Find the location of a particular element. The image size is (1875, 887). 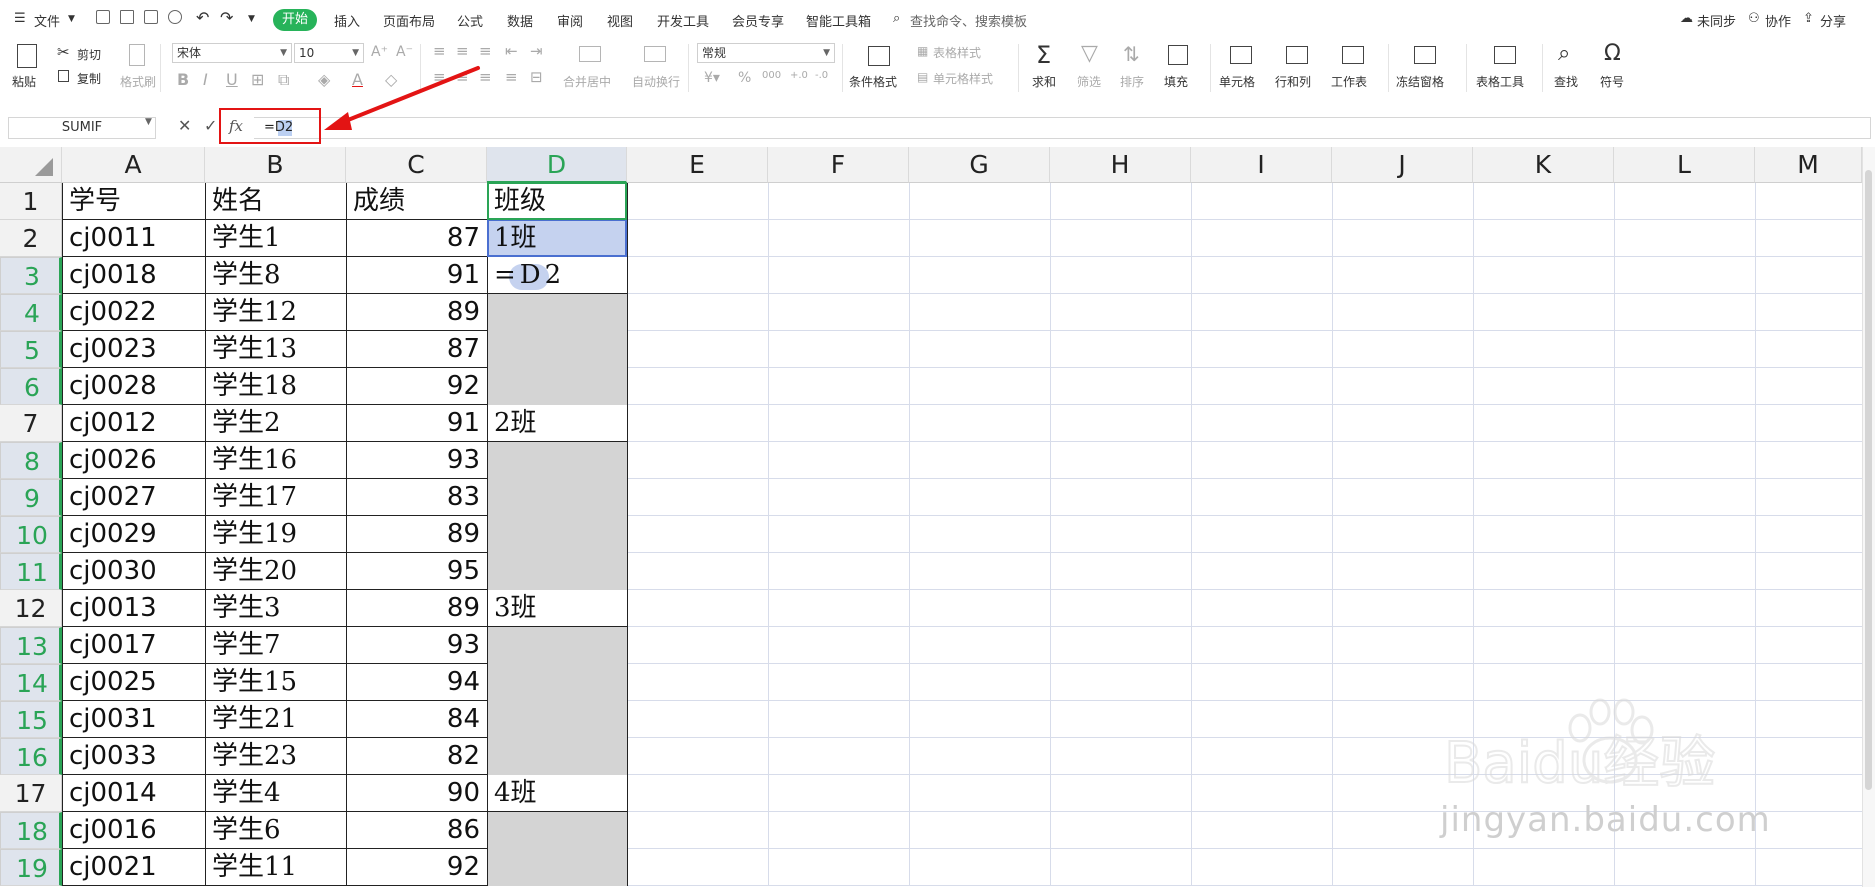

tab-formula: 公式 is located at coordinates (470, 20).